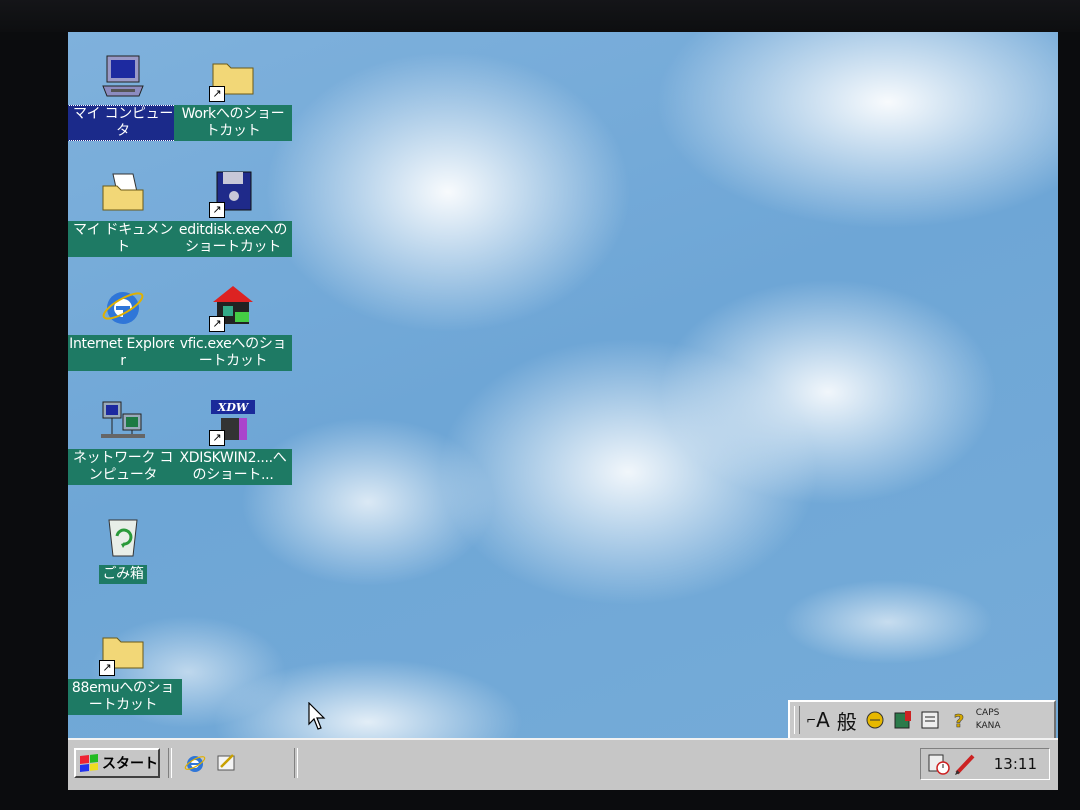 Image resolution: width=1080 pixels, height=810 pixels. Describe the element at coordinates (847, 720) in the screenshot. I see `conversion-mode-indicator: 般` at that location.